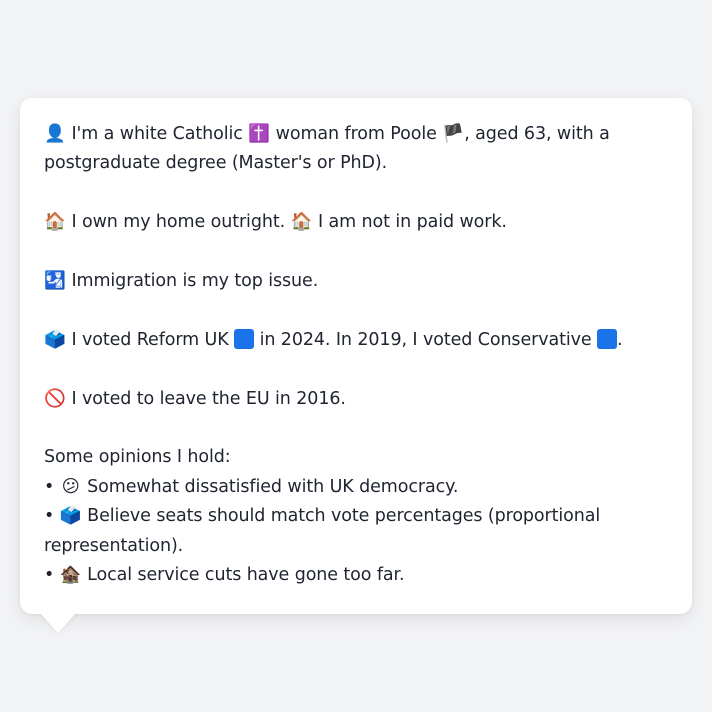 This screenshot has width=712, height=712. I want to click on vote-text-2: in 2024. In 2019, I voted Conservative, so click(425, 339).